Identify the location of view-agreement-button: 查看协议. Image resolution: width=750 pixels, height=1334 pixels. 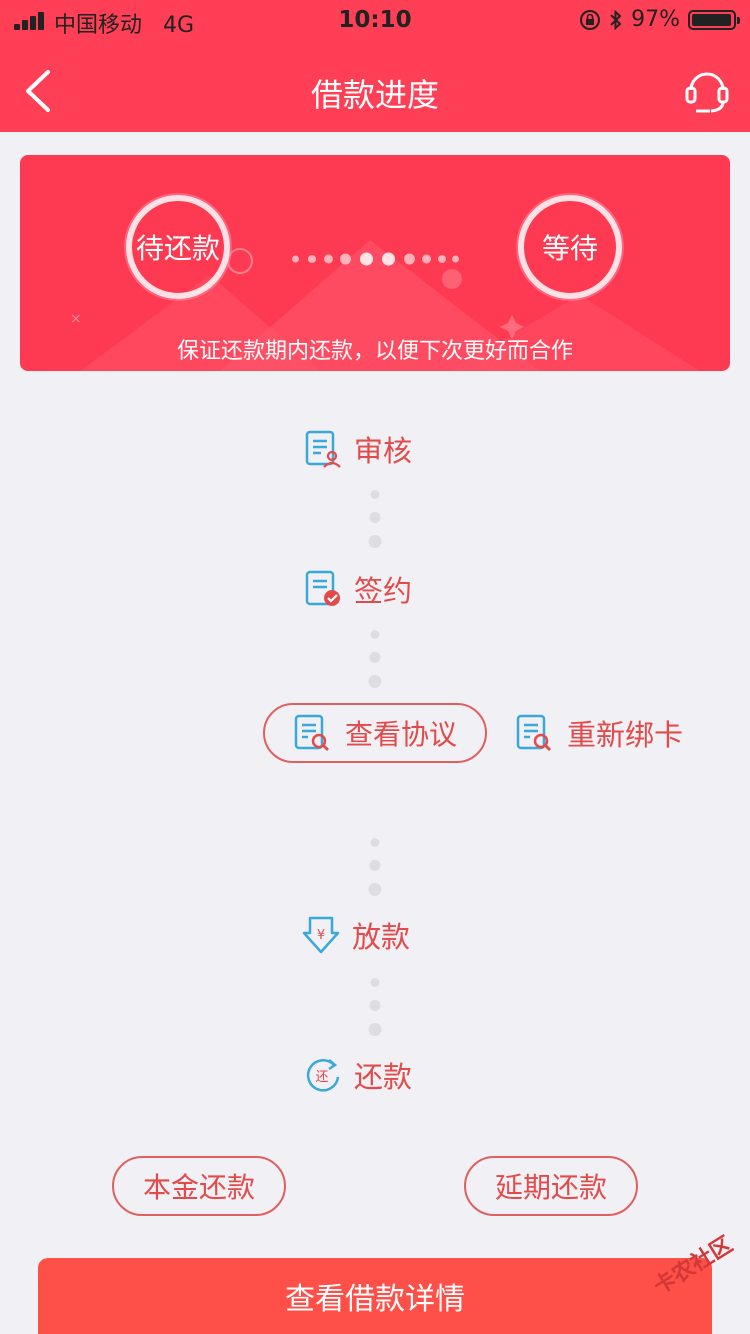
(375, 733).